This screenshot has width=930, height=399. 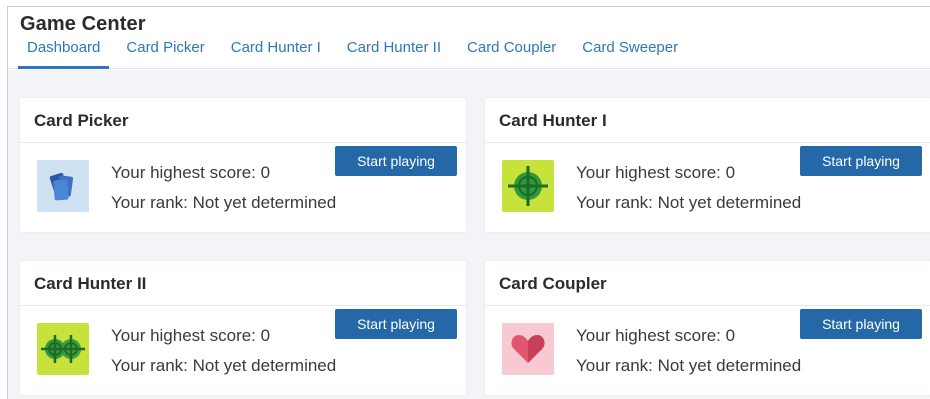 I want to click on tab-card-sweeper: Card Sweeper, so click(x=630, y=53).